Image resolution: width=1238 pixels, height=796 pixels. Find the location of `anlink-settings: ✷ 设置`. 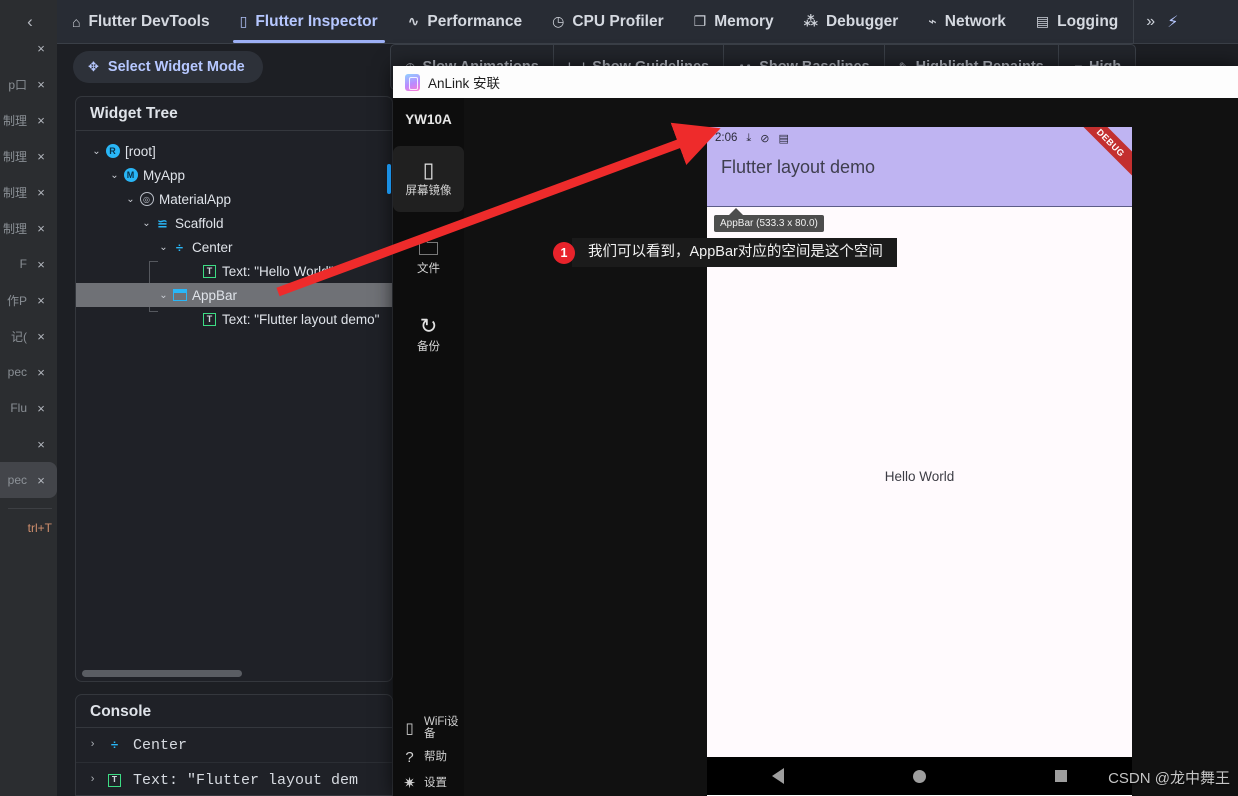

anlink-settings: ✷ 设置 is located at coordinates (428, 783).